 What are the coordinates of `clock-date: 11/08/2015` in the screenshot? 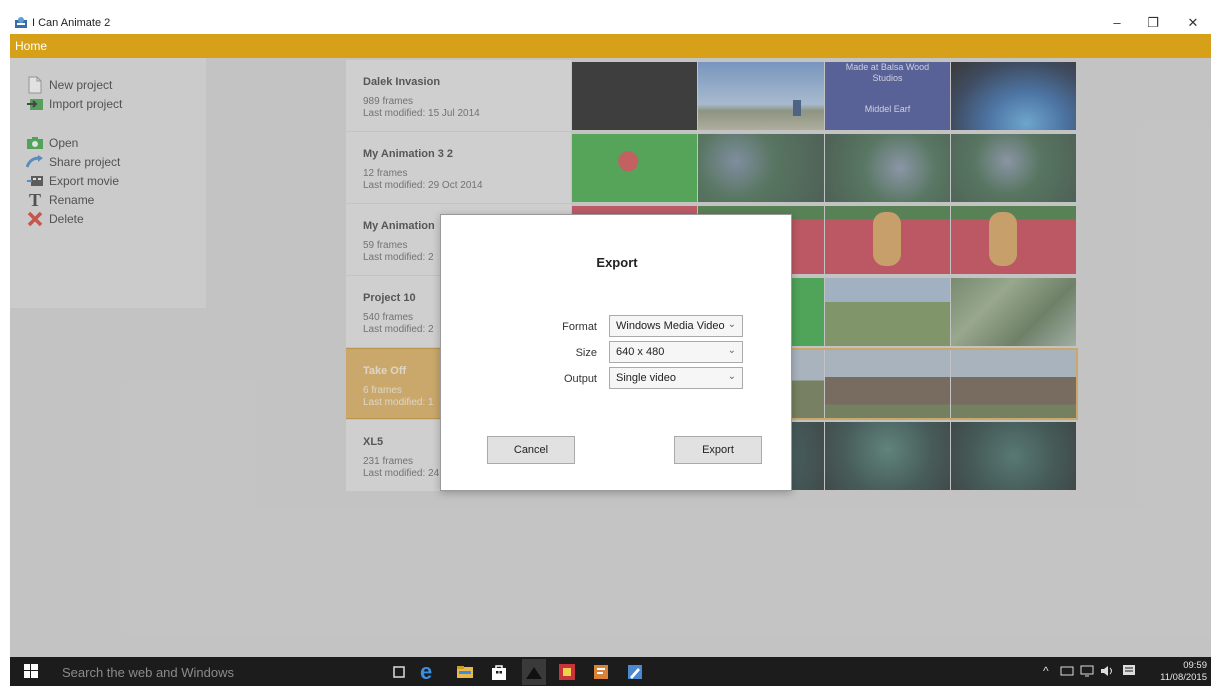 It's located at (1183, 677).